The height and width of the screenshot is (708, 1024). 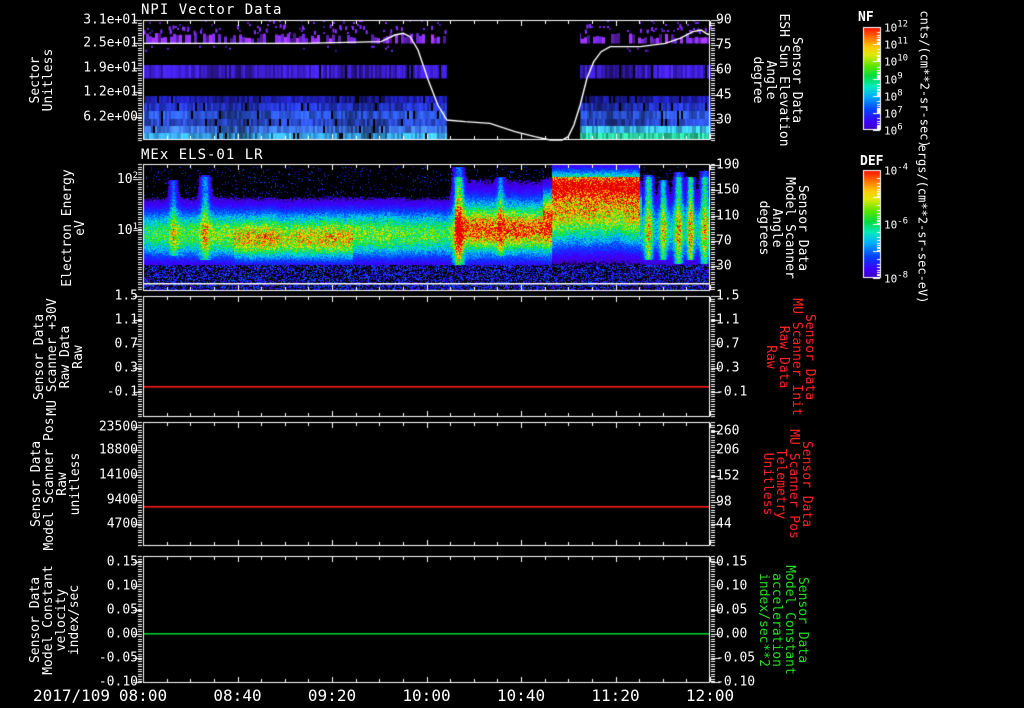 What do you see at coordinates (56, 484) in the screenshot?
I see `axis-title-left: Sensor Data Model Scanner Pos Raw unitless` at bounding box center [56, 484].